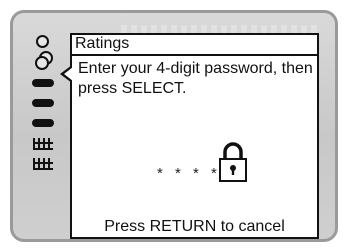 The image size is (348, 250). Describe the element at coordinates (68, 74) in the screenshot. I see `dialog-pointer-fill` at that location.